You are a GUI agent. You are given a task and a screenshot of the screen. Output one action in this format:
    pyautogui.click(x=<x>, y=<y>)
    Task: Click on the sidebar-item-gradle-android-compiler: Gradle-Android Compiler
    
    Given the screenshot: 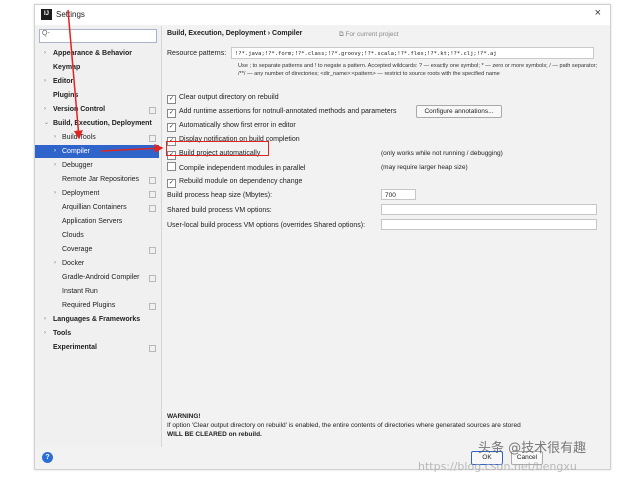 What is the action you would take?
    pyautogui.click(x=97, y=277)
    